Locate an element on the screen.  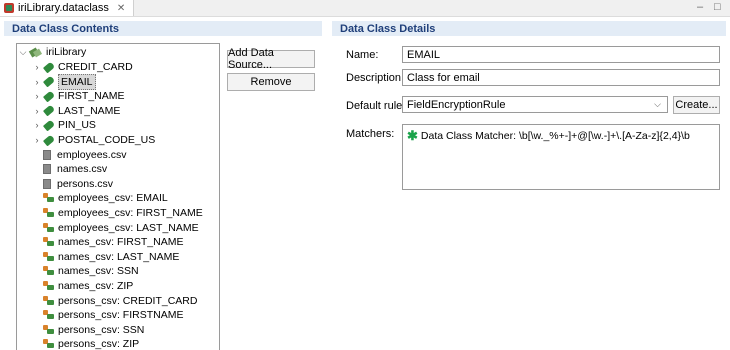
tree-item: employees_csv: FIRST_NAME is located at coordinates (123, 213).